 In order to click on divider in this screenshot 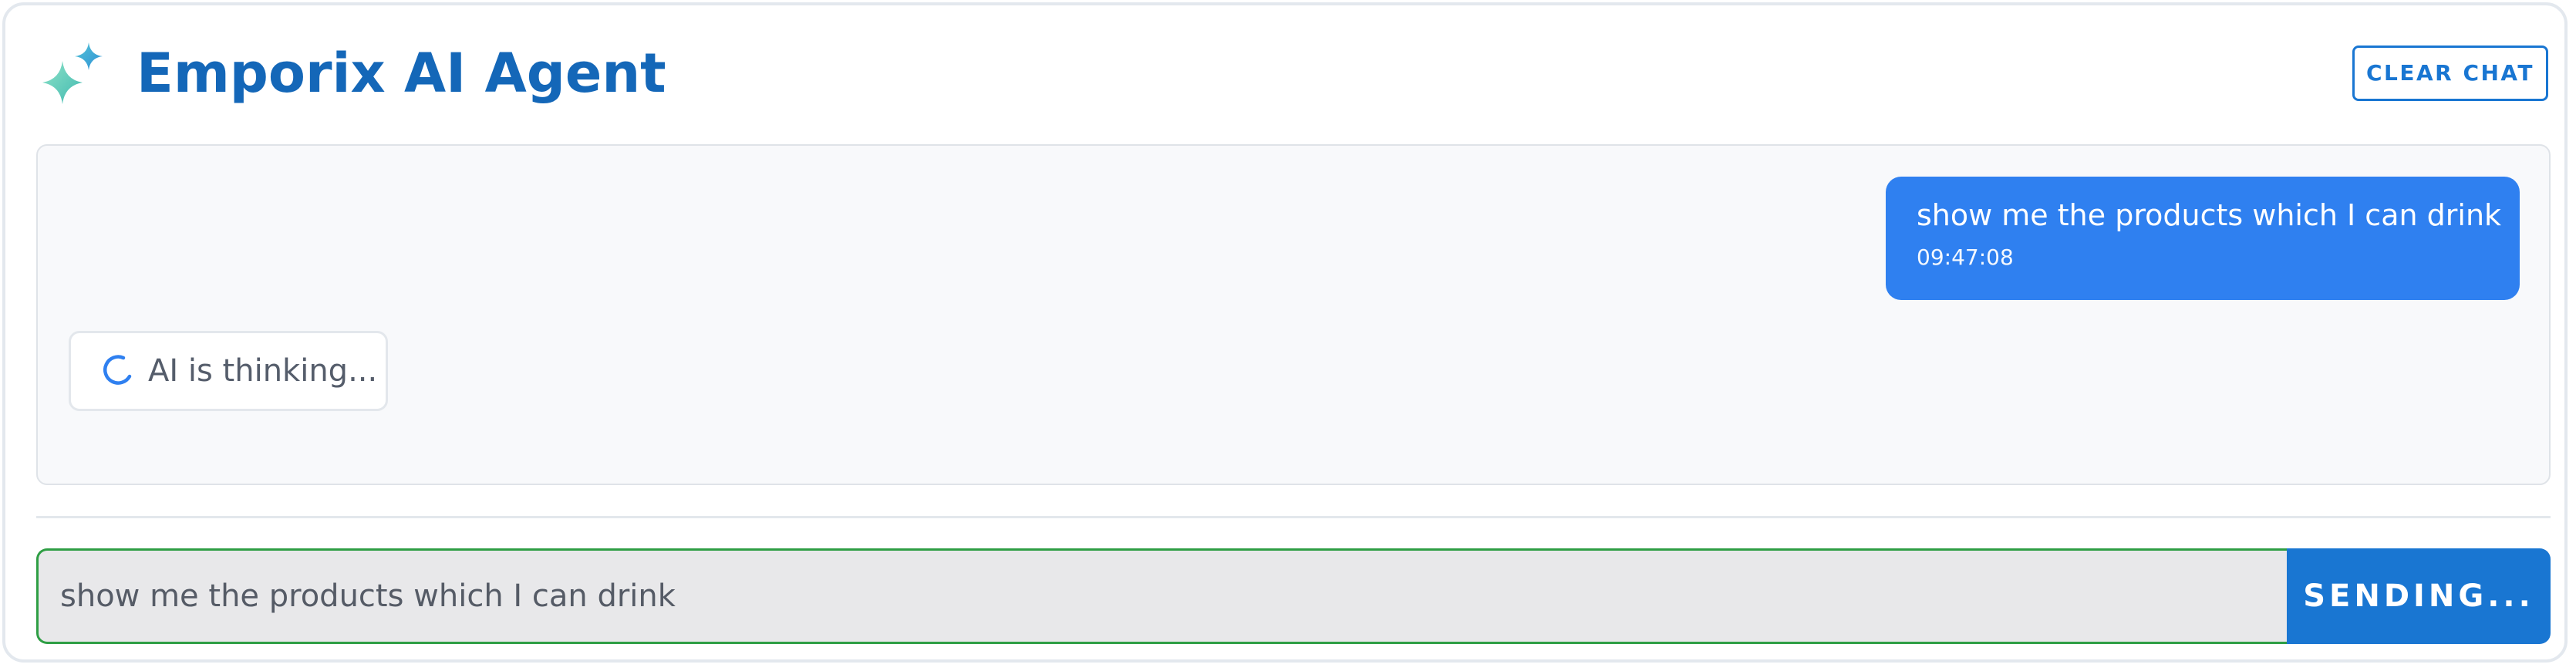, I will do `click(1293, 517)`.